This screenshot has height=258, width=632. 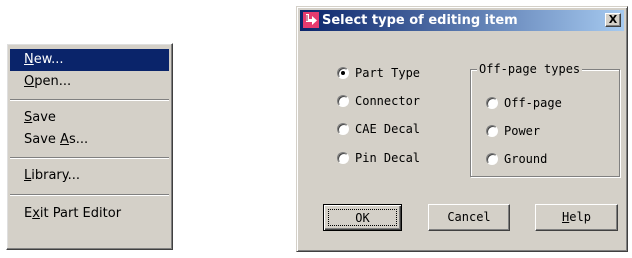 I want to click on menu-item-open-key: O, so click(x=29, y=81).